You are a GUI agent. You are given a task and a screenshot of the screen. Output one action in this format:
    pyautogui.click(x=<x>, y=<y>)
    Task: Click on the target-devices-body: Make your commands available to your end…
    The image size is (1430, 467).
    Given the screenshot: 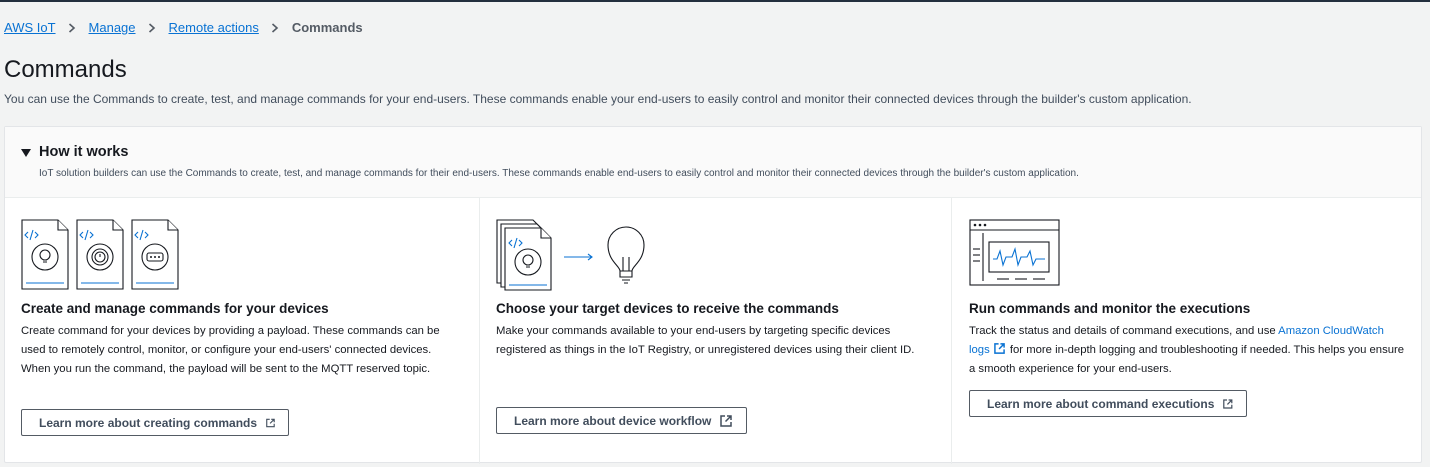 What is the action you would take?
    pyautogui.click(x=705, y=340)
    